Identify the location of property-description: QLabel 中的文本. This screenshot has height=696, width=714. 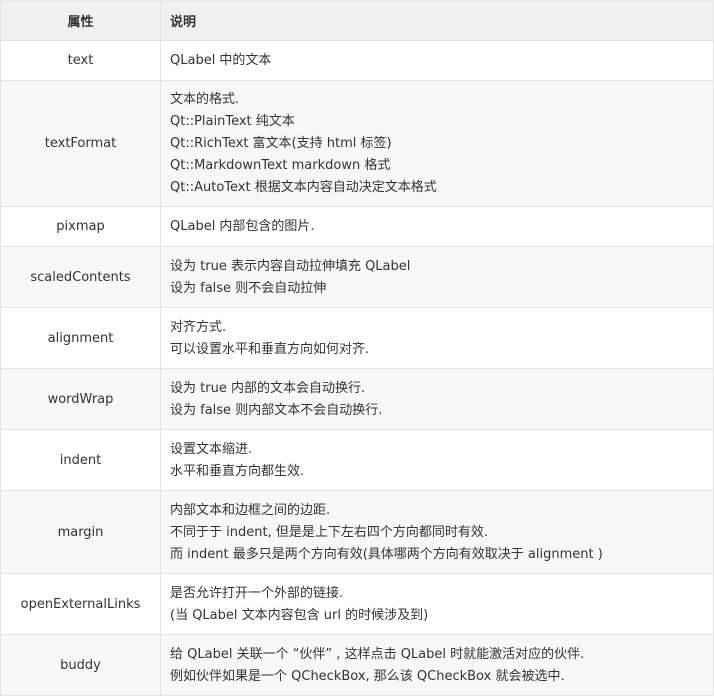
(437, 60).